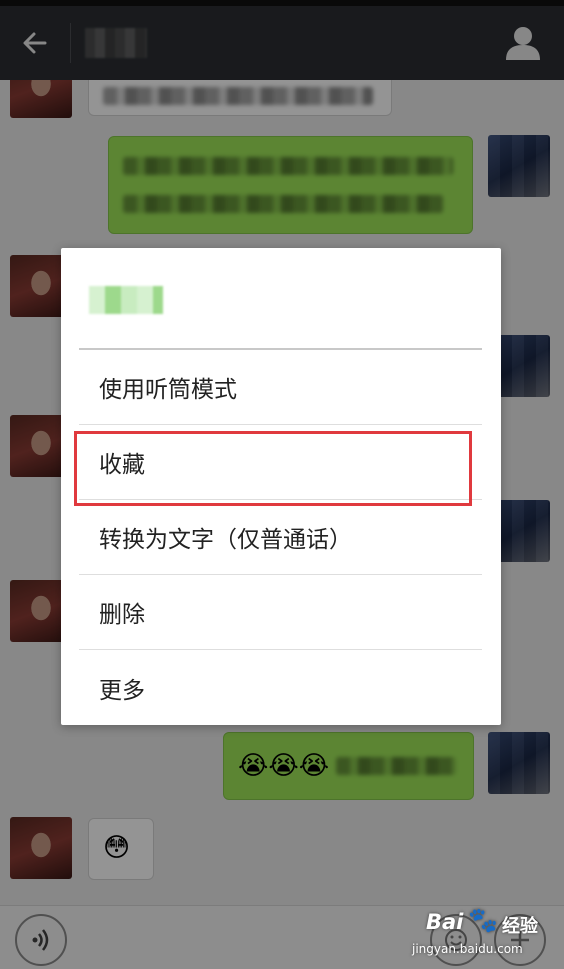 The height and width of the screenshot is (969, 564). What do you see at coordinates (479, 935) in the screenshot?
I see `baidu-jingyan-watermark: Bai 🐾 经验 jingyan.baidu.com` at bounding box center [479, 935].